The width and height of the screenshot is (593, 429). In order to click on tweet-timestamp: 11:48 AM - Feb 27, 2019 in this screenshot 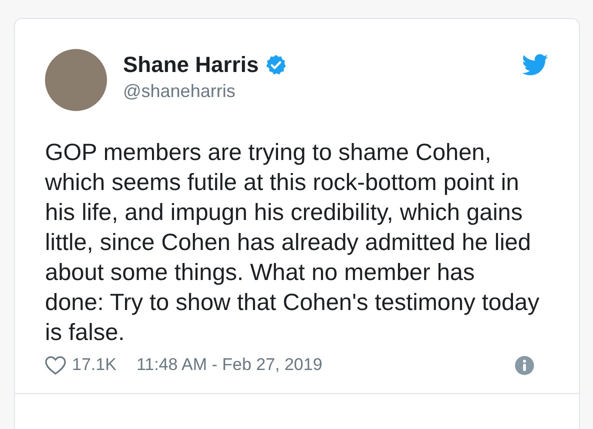, I will do `click(229, 365)`.